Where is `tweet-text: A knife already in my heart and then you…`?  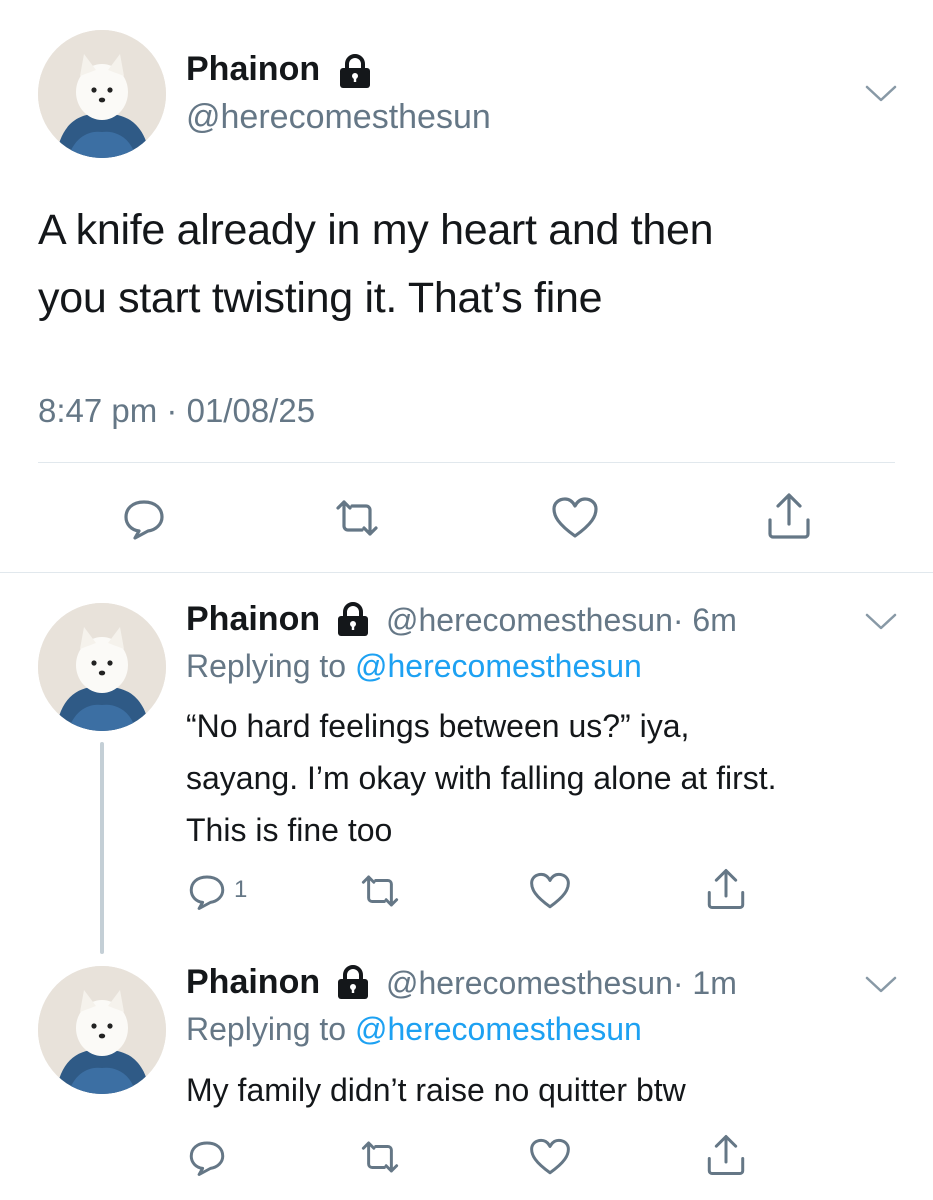 tweet-text: A knife already in my heart and then you… is located at coordinates (376, 264).